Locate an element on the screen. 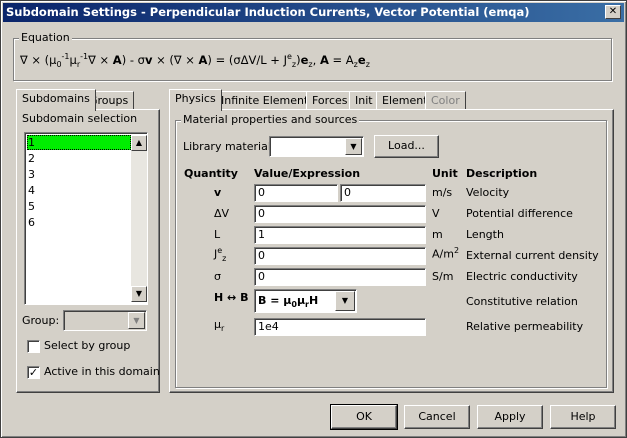 This screenshot has height=438, width=627. subdomain-selection-label: Subdomain selection is located at coordinates (80, 118).